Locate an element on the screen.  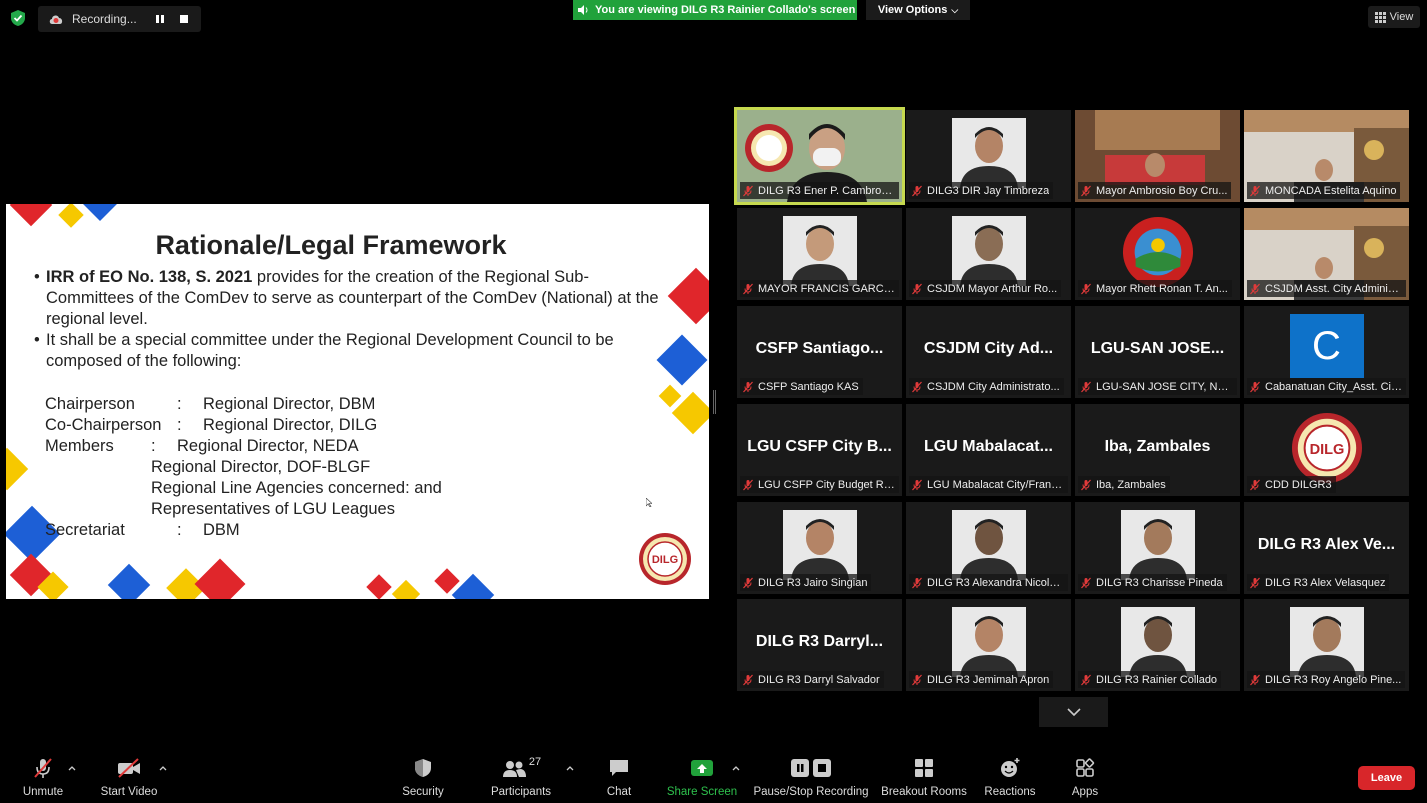
secretariat-value: DBM is located at coordinates (221, 530).